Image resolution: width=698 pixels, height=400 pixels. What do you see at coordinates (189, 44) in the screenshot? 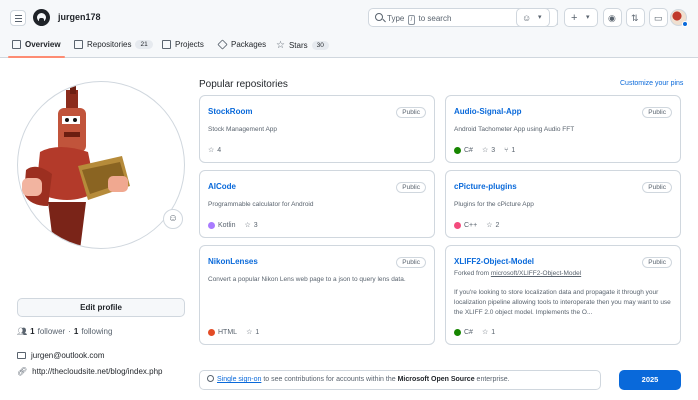
I see `tab-label: Projects` at bounding box center [189, 44].